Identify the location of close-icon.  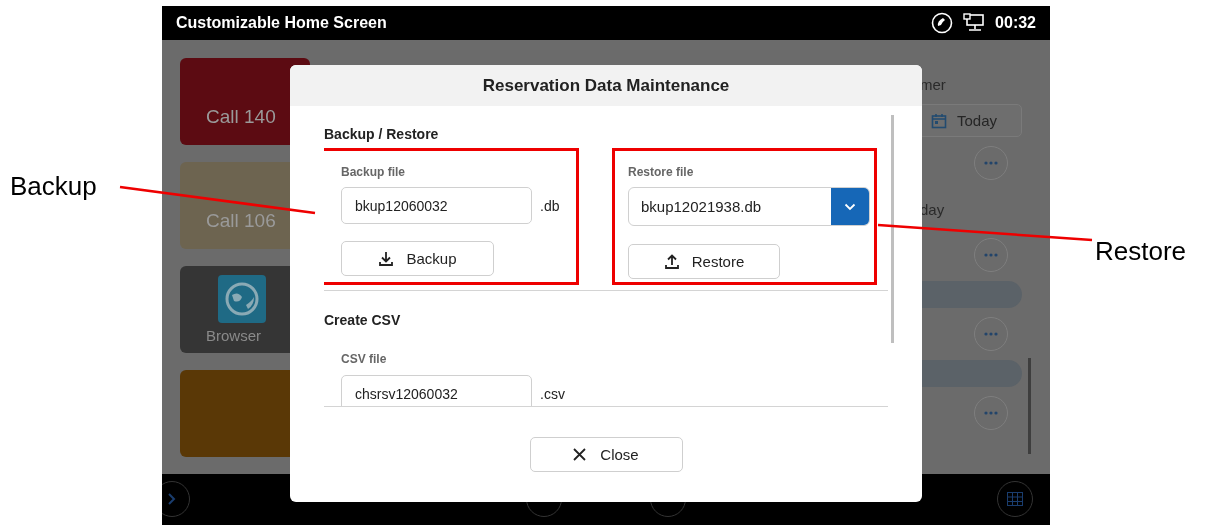
(580, 454).